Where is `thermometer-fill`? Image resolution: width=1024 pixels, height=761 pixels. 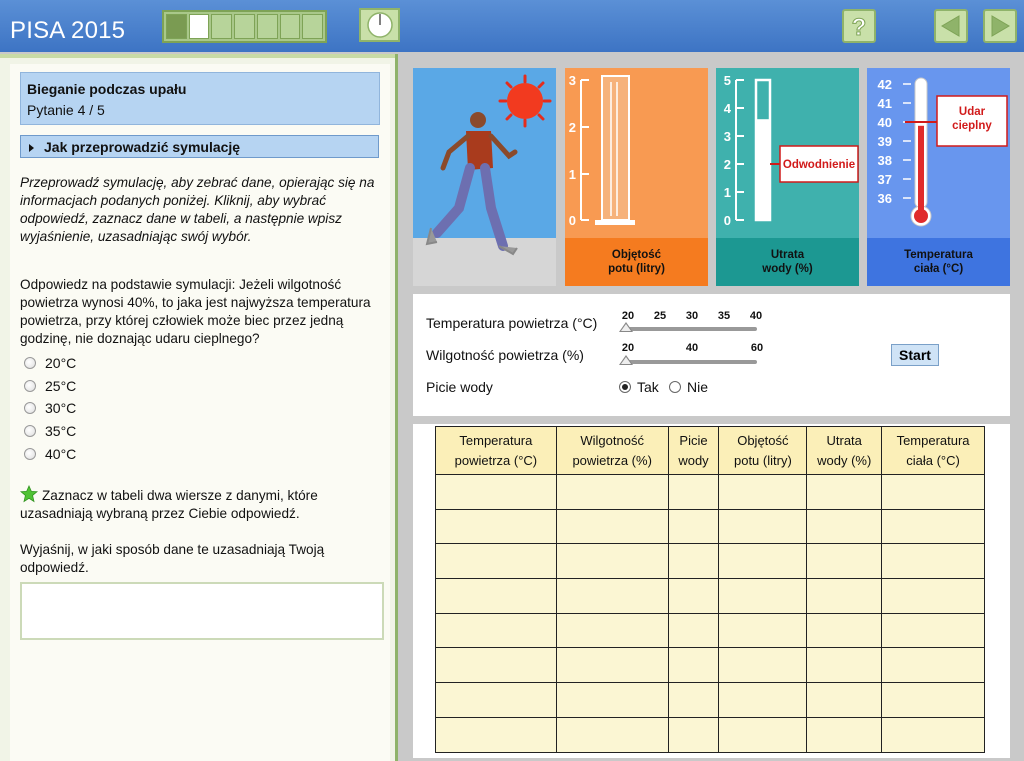 thermometer-fill is located at coordinates (921, 169).